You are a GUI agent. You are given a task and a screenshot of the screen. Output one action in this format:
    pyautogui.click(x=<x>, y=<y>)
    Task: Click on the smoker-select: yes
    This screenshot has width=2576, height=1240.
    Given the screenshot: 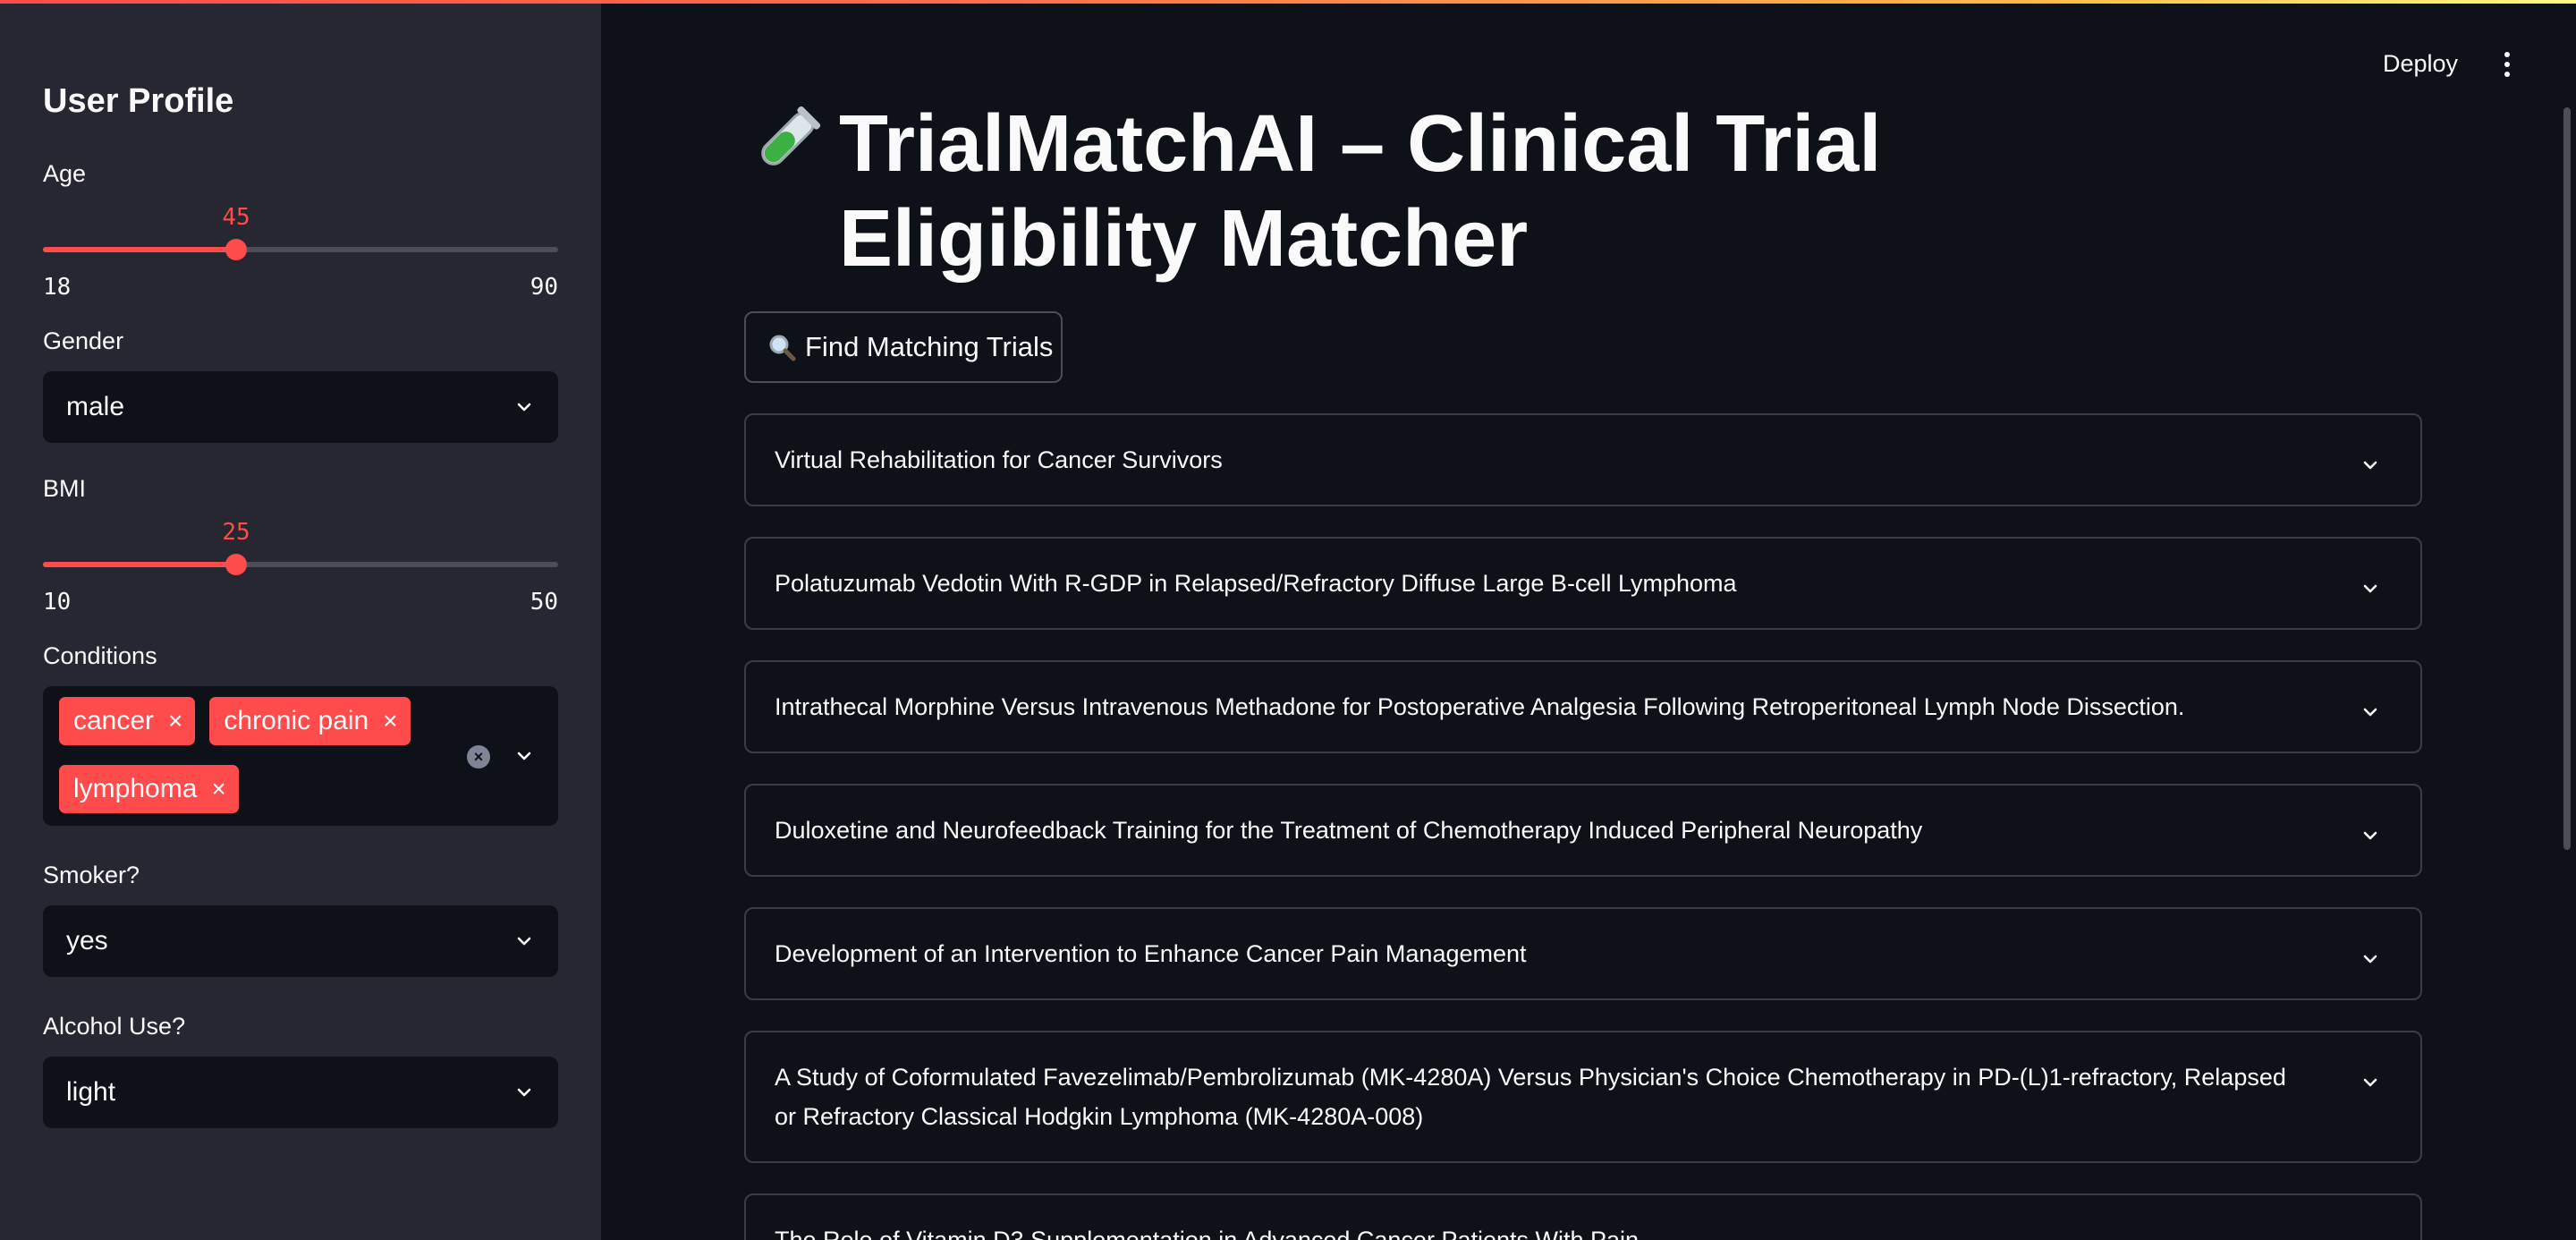 What is the action you would take?
    pyautogui.click(x=300, y=941)
    